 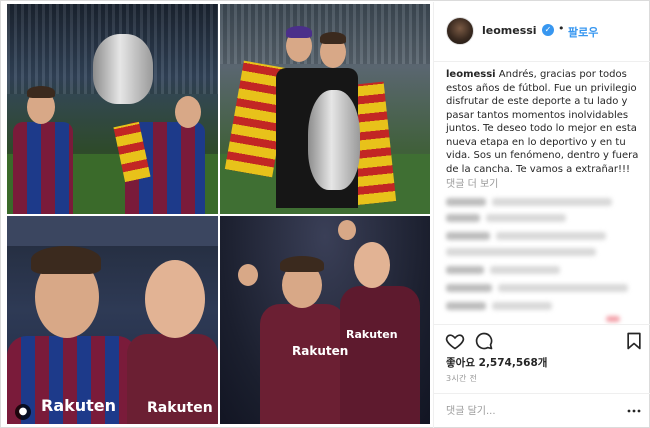 I want to click on stadium-lights, so click(x=112, y=231).